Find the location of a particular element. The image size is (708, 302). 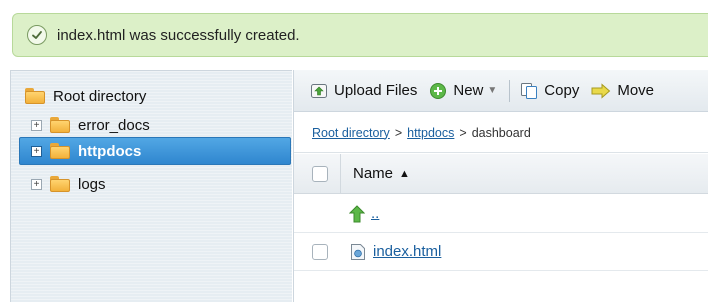

table-header: Name ▲ is located at coordinates (501, 173).